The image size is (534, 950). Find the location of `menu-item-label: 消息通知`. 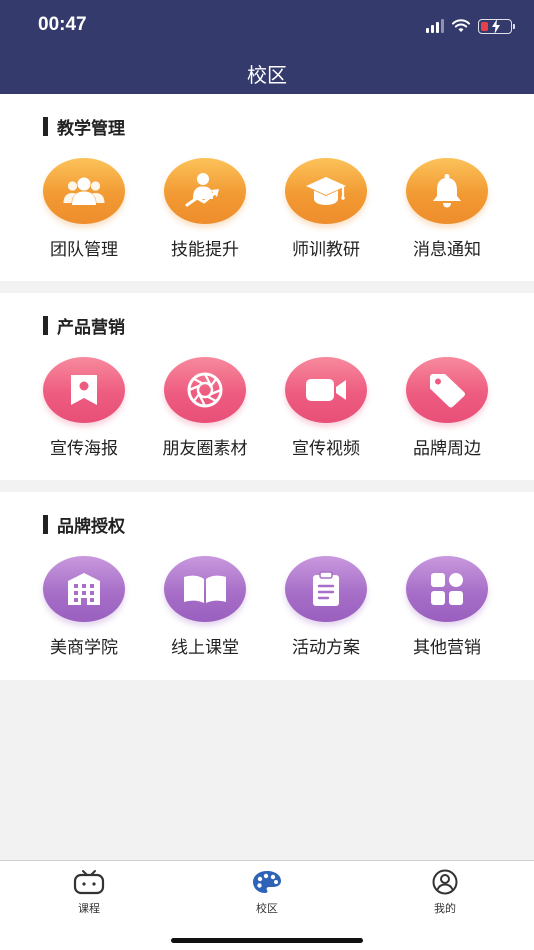

menu-item-label: 消息通知 is located at coordinates (447, 250).